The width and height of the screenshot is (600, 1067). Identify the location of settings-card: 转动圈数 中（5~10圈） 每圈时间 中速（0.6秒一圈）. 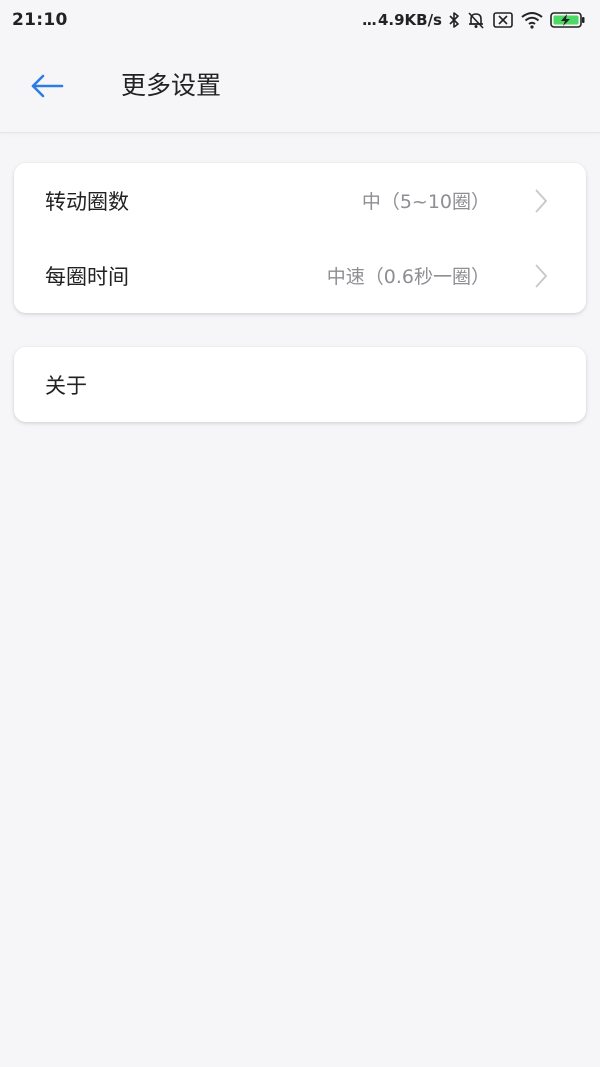
(300, 238).